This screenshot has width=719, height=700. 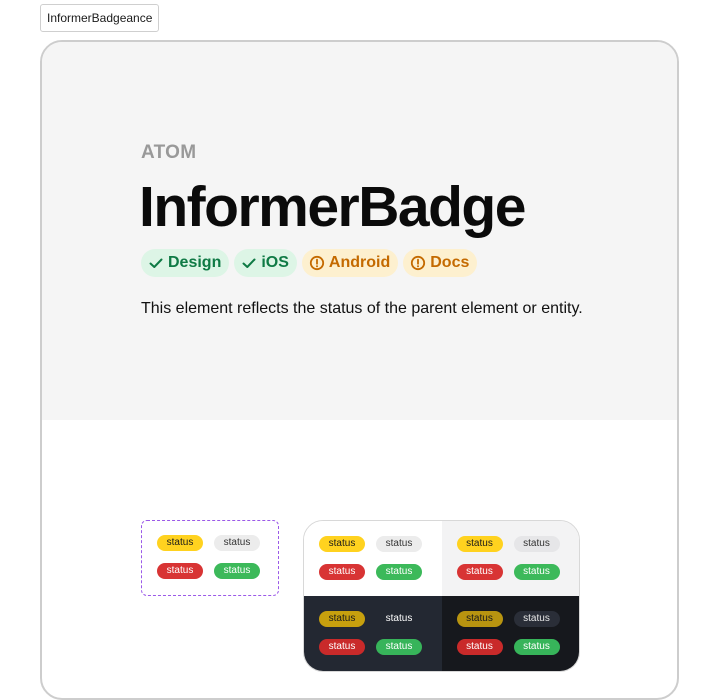 I want to click on light-theme-preview: status status status status, so click(x=373, y=558).